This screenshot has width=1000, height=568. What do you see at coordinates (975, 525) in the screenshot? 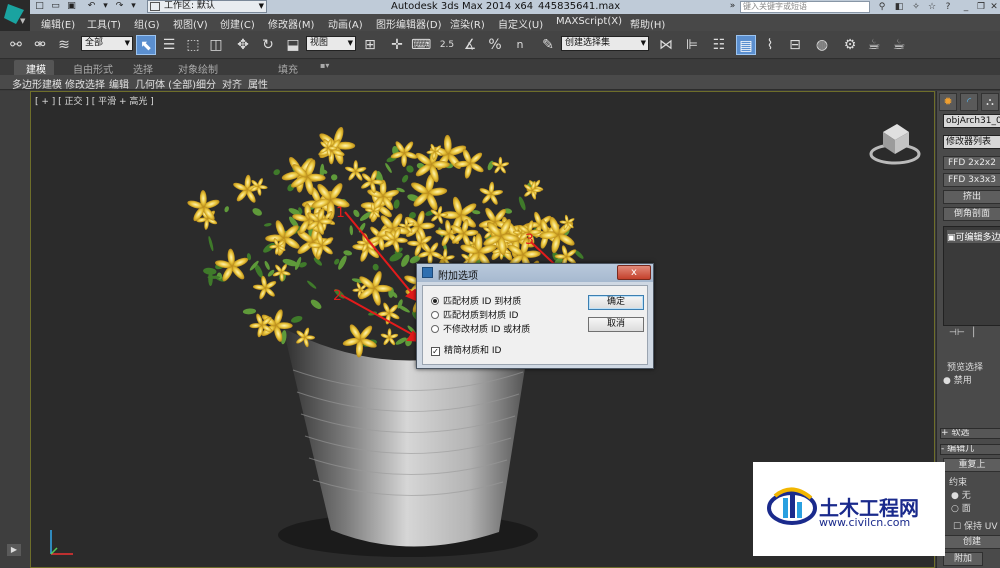
I see `keep-uv-checkbox: ☐ 保持 UV` at bounding box center [975, 525].